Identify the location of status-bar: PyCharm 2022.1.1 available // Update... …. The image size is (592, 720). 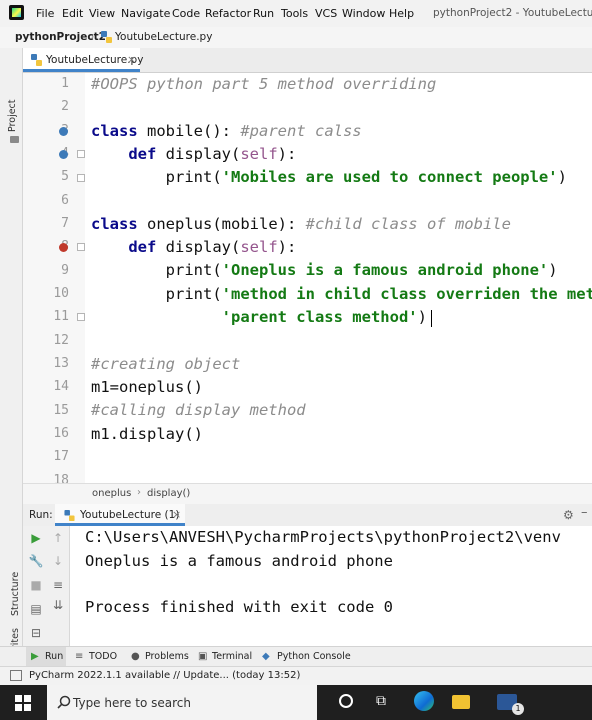
(296, 675).